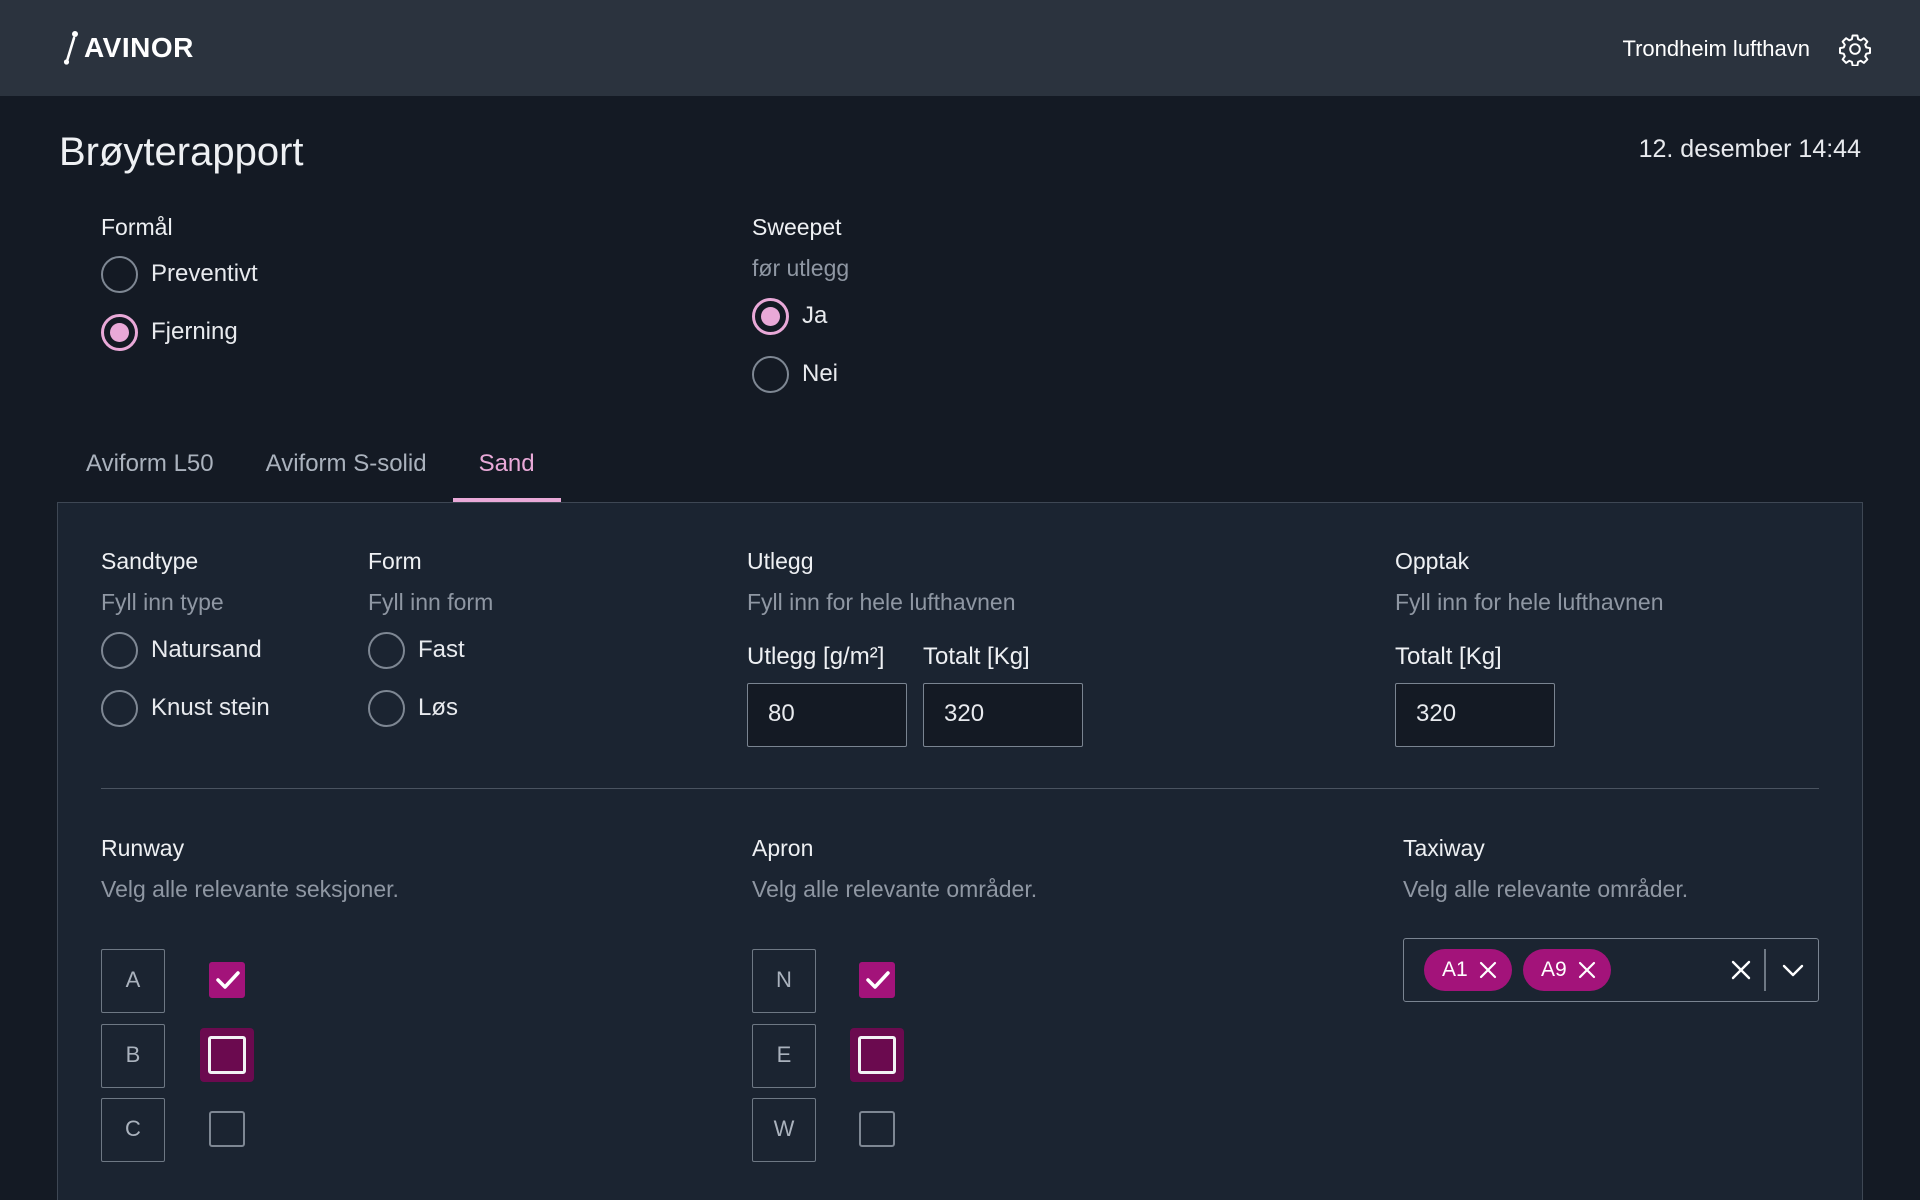 The width and height of the screenshot is (1920, 1200). What do you see at coordinates (1765, 970) in the screenshot?
I see `multiselect-separator` at bounding box center [1765, 970].